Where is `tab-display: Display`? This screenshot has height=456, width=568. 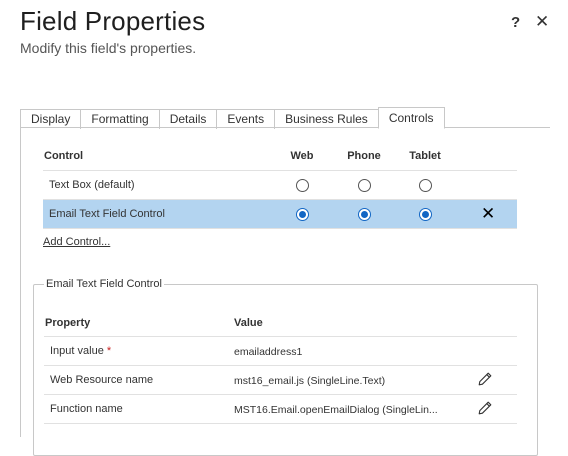 tab-display: Display is located at coordinates (51, 119).